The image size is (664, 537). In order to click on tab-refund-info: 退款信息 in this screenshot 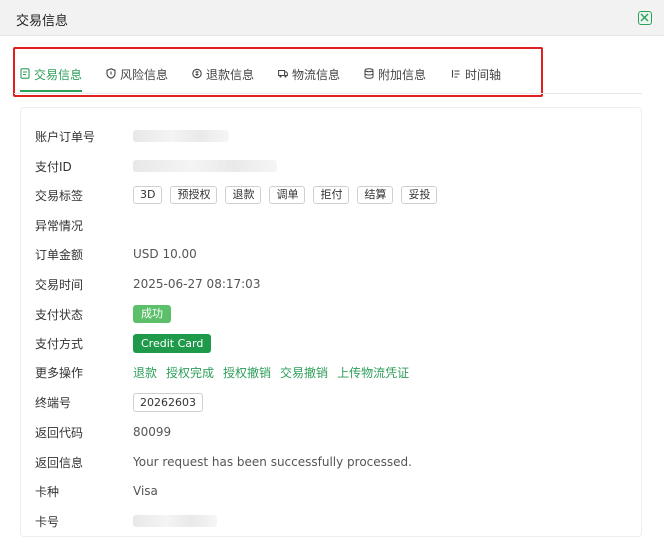, I will do `click(223, 79)`.